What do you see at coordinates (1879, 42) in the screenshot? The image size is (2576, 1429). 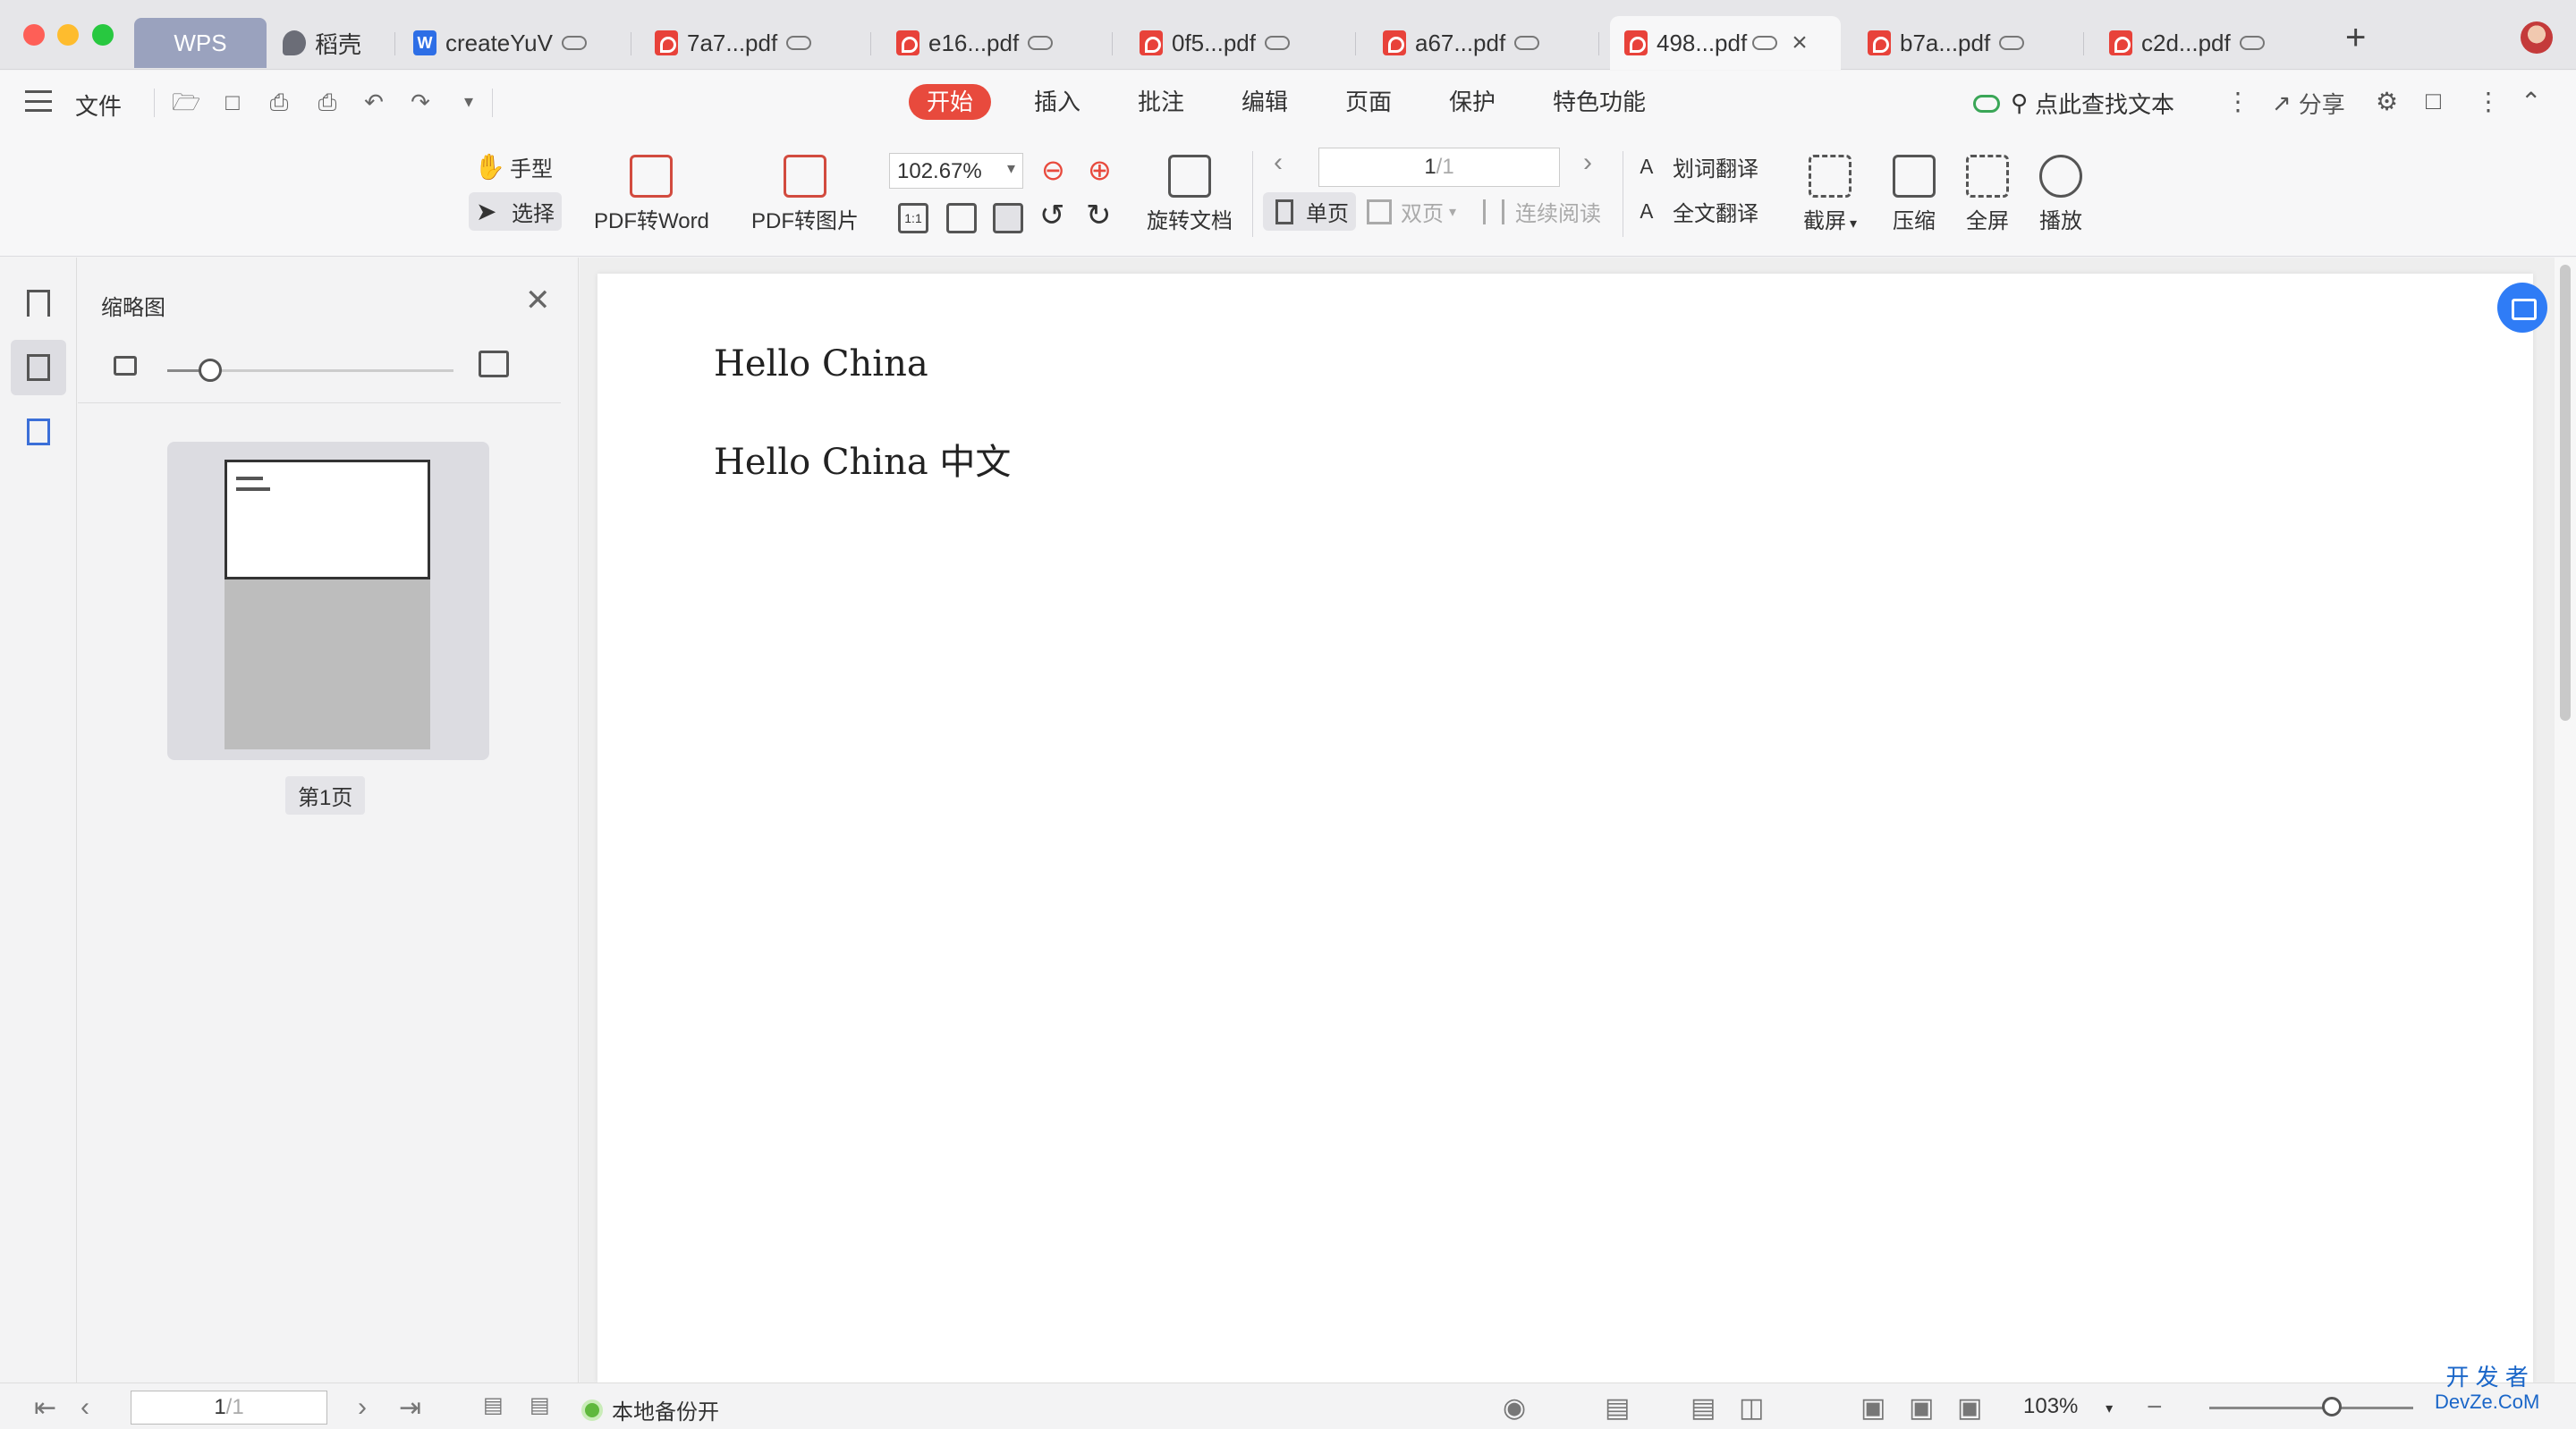 I see `pdf-icon` at bounding box center [1879, 42].